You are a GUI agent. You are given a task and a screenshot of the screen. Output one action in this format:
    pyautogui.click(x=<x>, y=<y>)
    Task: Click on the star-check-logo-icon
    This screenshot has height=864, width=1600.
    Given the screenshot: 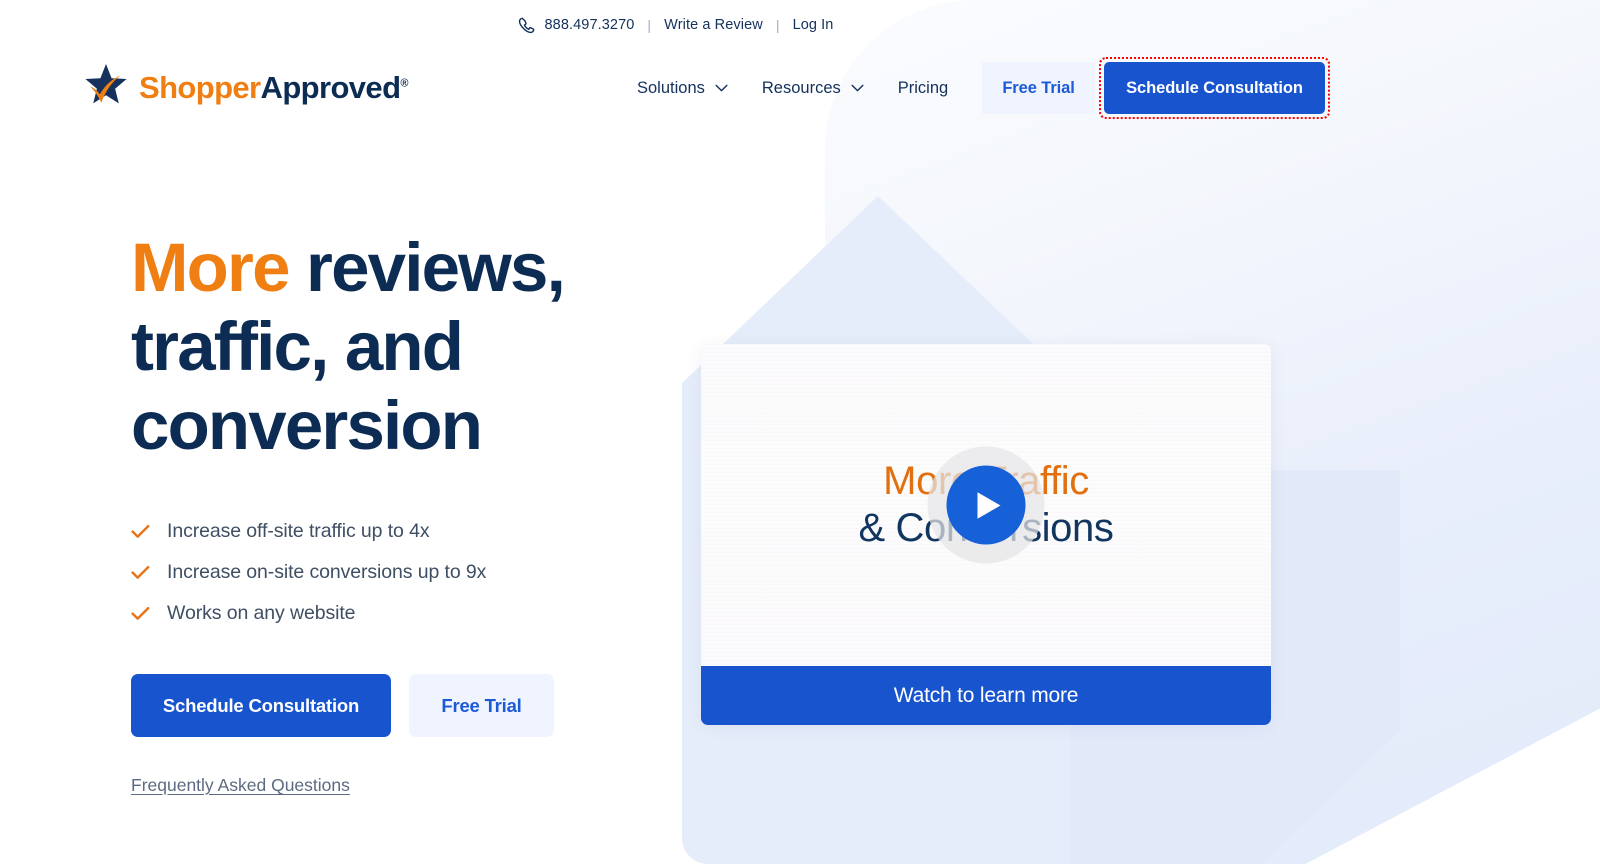 What is the action you would take?
    pyautogui.click(x=106, y=86)
    